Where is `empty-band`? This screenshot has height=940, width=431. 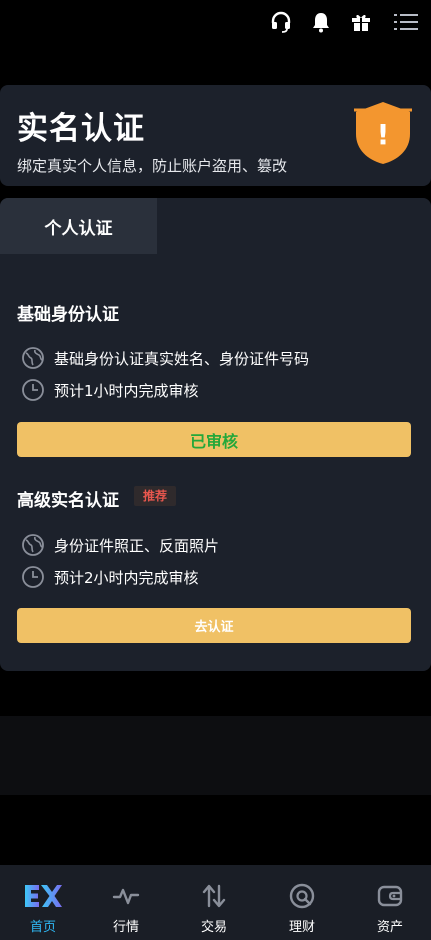
empty-band is located at coordinates (215, 755).